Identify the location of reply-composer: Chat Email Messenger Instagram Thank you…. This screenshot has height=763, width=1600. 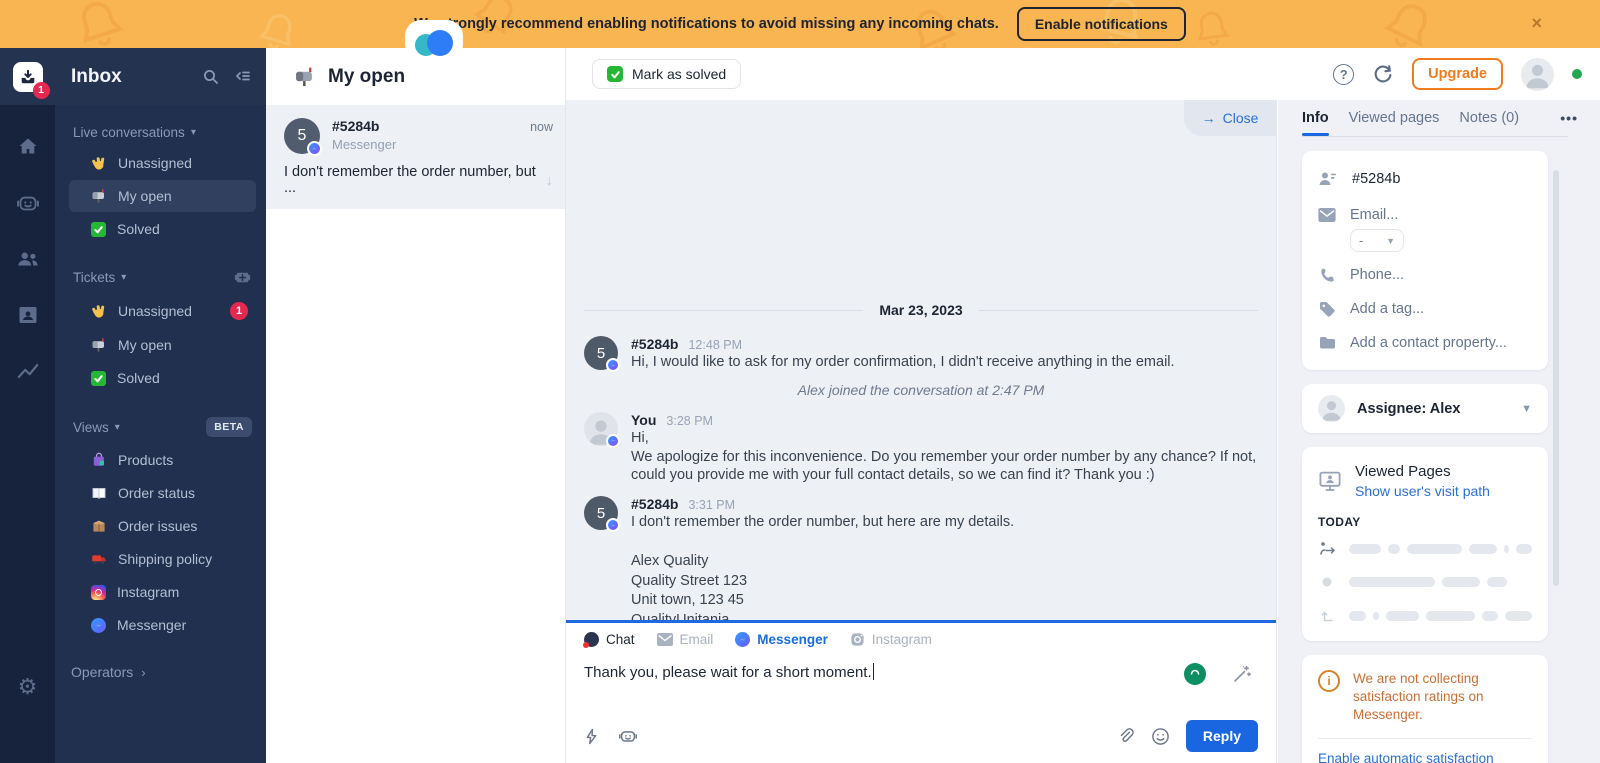
(921, 691).